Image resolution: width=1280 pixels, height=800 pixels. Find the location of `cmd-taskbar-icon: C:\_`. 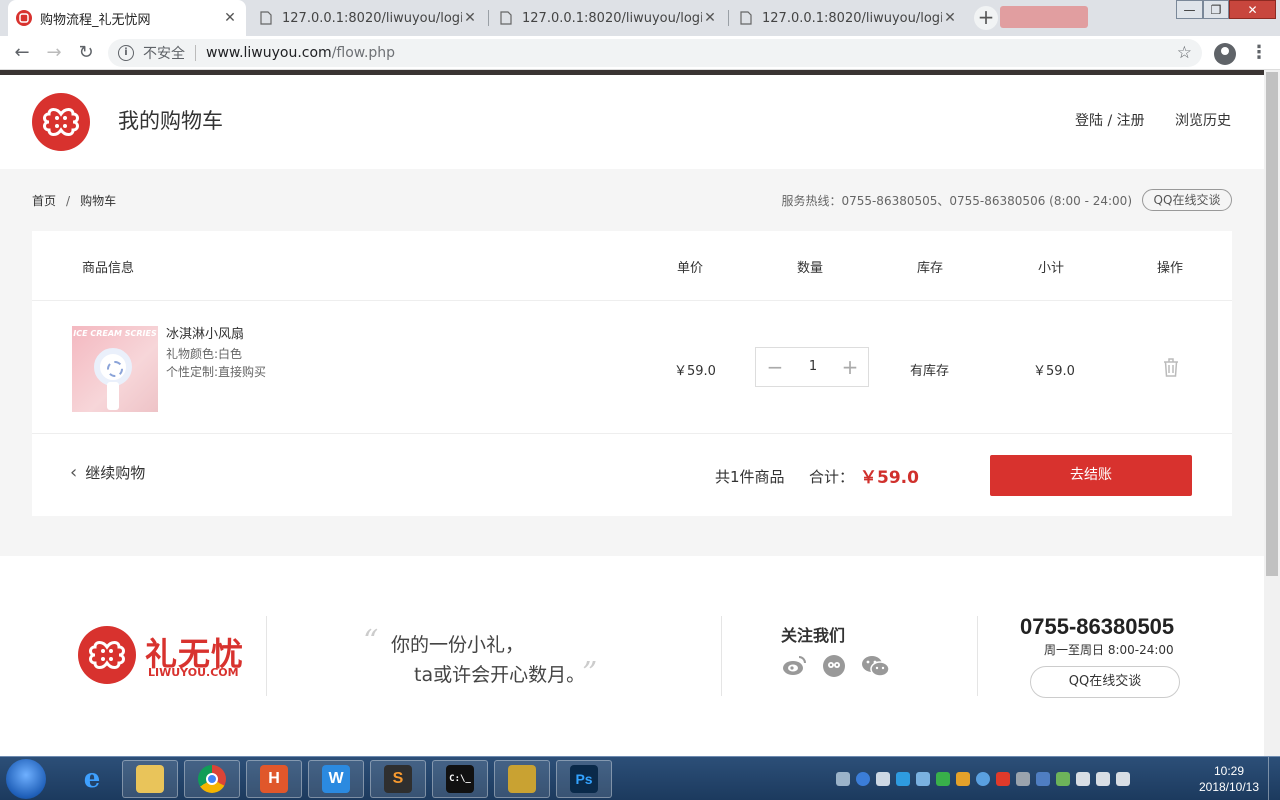

cmd-taskbar-icon: C:\_ is located at coordinates (460, 779).